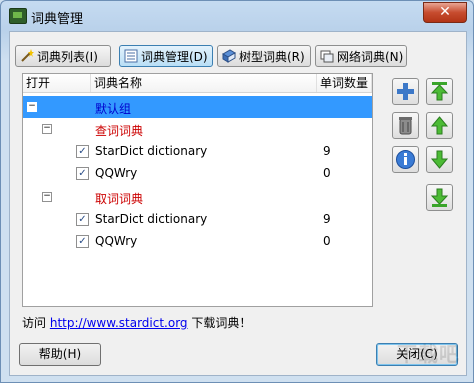 The image size is (474, 383). Describe the element at coordinates (327, 56) in the screenshot. I see `windows-icon` at that location.